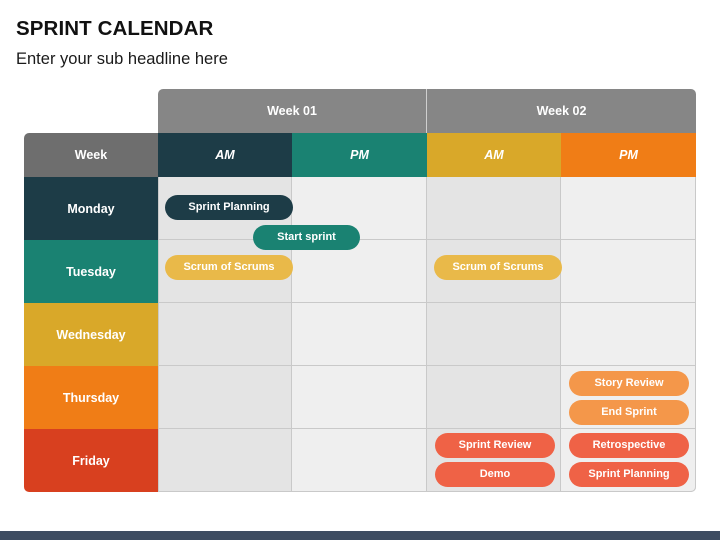  What do you see at coordinates (628, 155) in the screenshot?
I see `column-header-week2-pm: PM` at bounding box center [628, 155].